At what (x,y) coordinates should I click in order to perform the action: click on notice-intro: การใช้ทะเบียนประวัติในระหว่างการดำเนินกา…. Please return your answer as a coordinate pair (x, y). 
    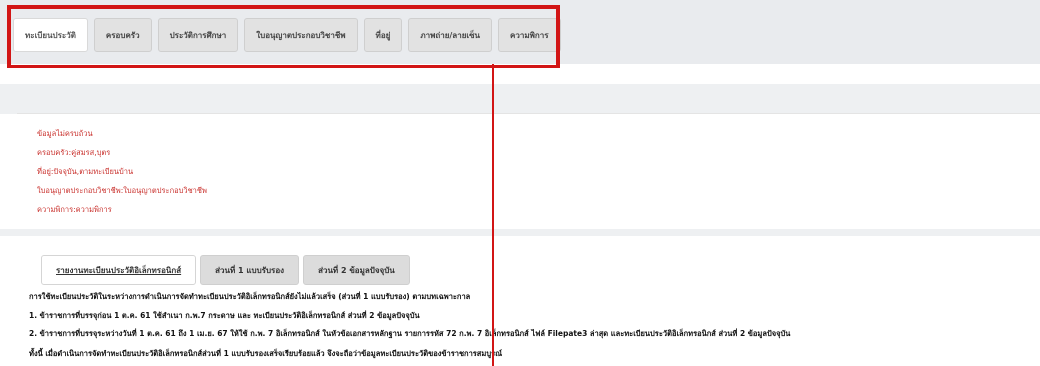
    Looking at the image, I should click on (250, 296).